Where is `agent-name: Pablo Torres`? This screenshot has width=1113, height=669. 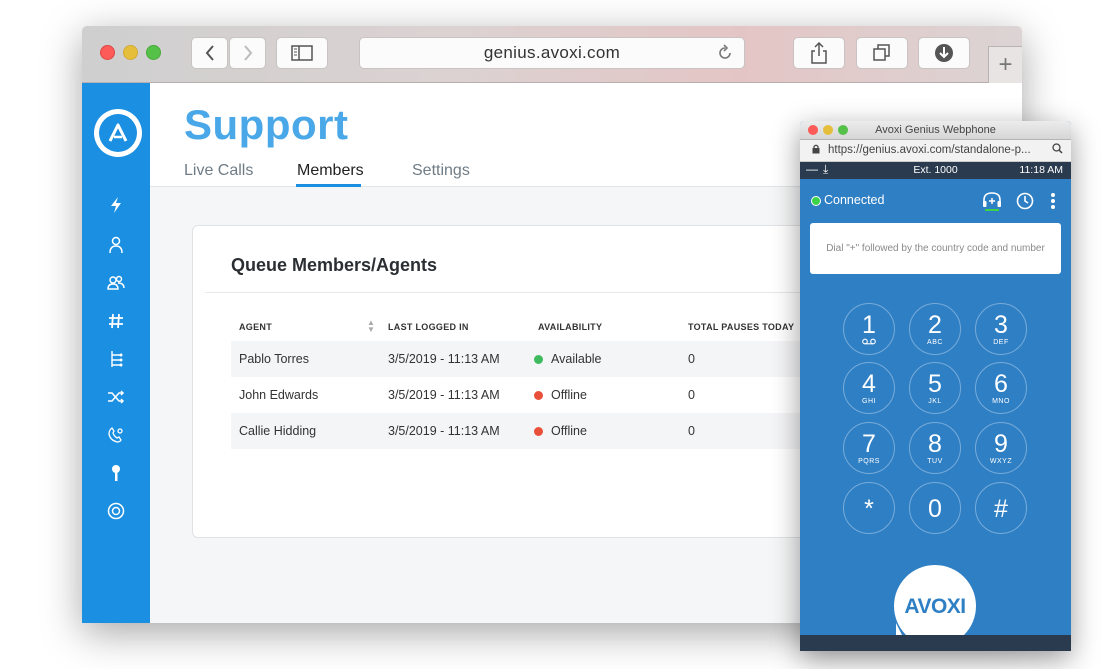
agent-name: Pablo Torres is located at coordinates (274, 359).